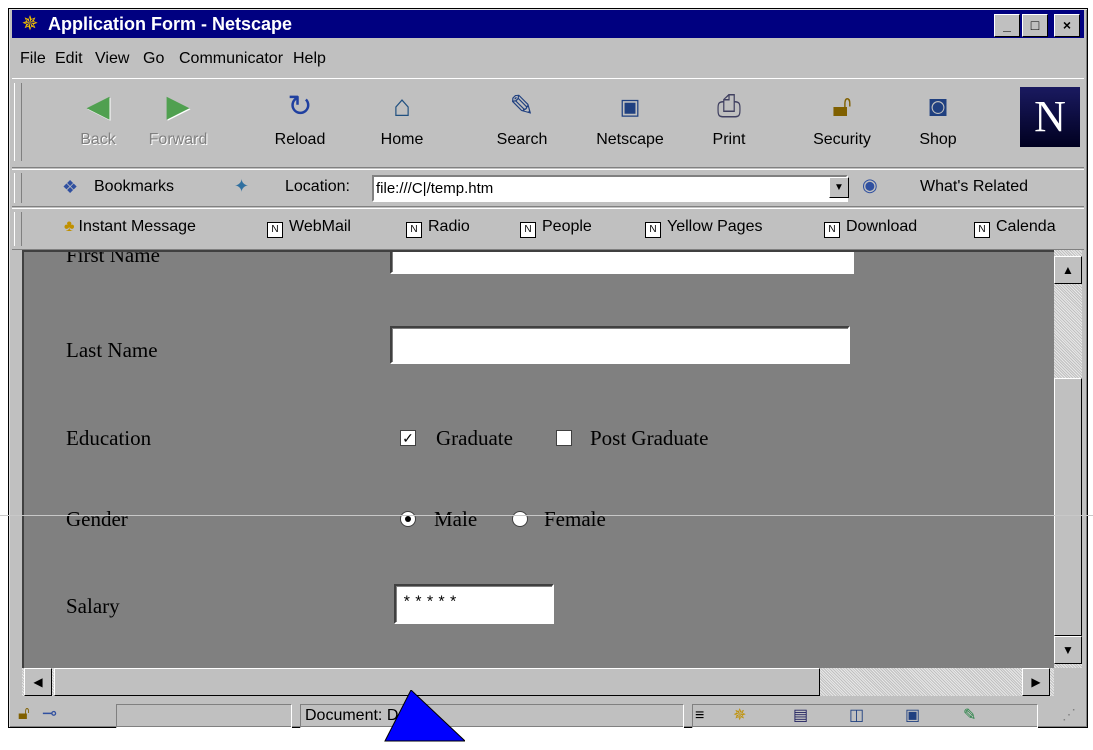 The image size is (1093, 750). I want to click on vertical-scrollbar: ▲ ▼, so click(1068, 459).